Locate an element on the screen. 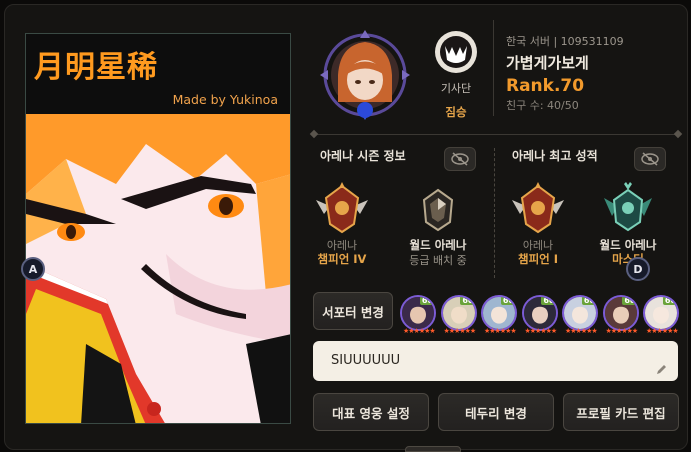 The height and width of the screenshot is (452, 691). guild-label: 기사단 is located at coordinates (456, 88).